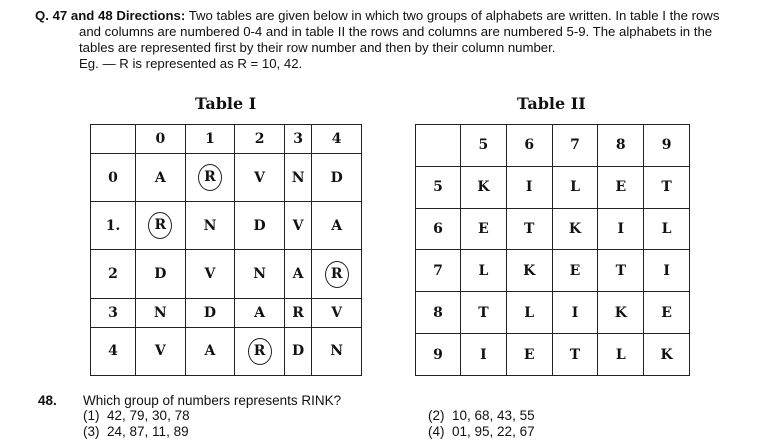 The image size is (770, 443). I want to click on table-1-row: 0 A R V N D, so click(226, 178).